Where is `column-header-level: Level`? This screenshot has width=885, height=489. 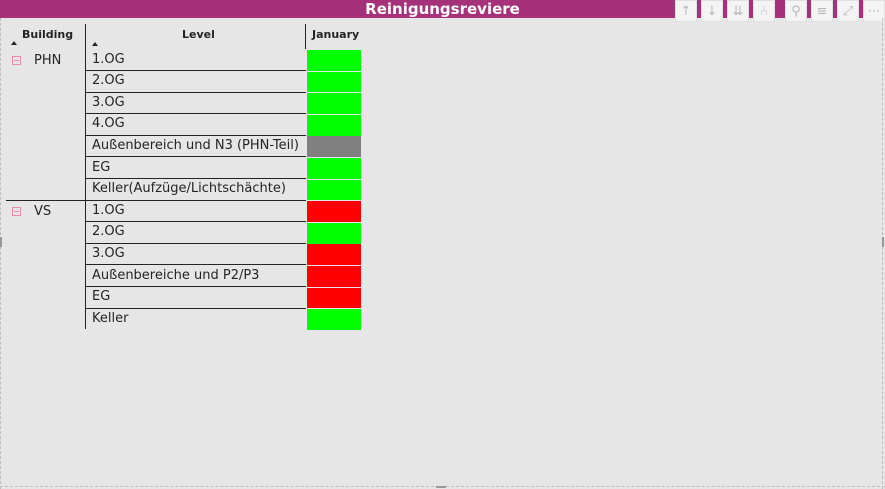 column-header-level: Level is located at coordinates (198, 34).